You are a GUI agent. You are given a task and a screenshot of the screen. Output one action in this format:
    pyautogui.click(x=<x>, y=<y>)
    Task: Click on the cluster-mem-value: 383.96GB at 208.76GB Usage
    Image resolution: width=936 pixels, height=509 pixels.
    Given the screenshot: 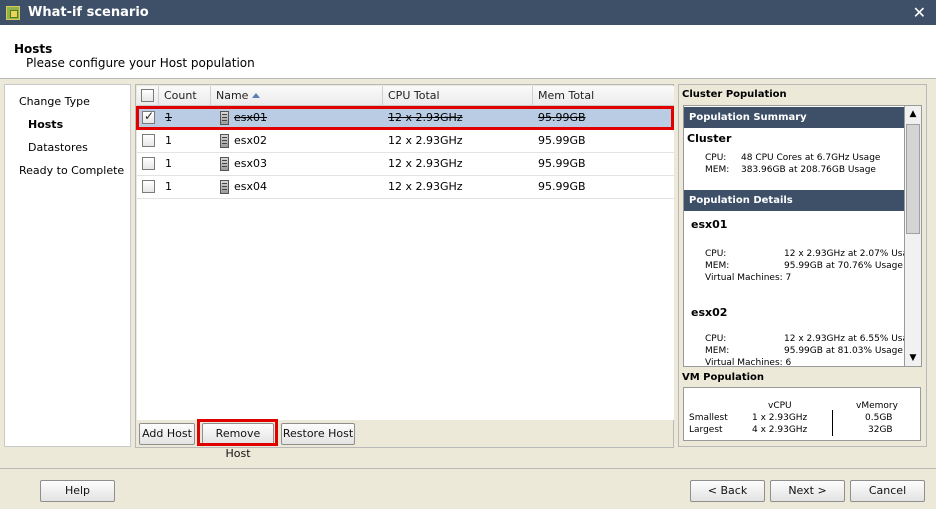 What is the action you would take?
    pyautogui.click(x=808, y=170)
    